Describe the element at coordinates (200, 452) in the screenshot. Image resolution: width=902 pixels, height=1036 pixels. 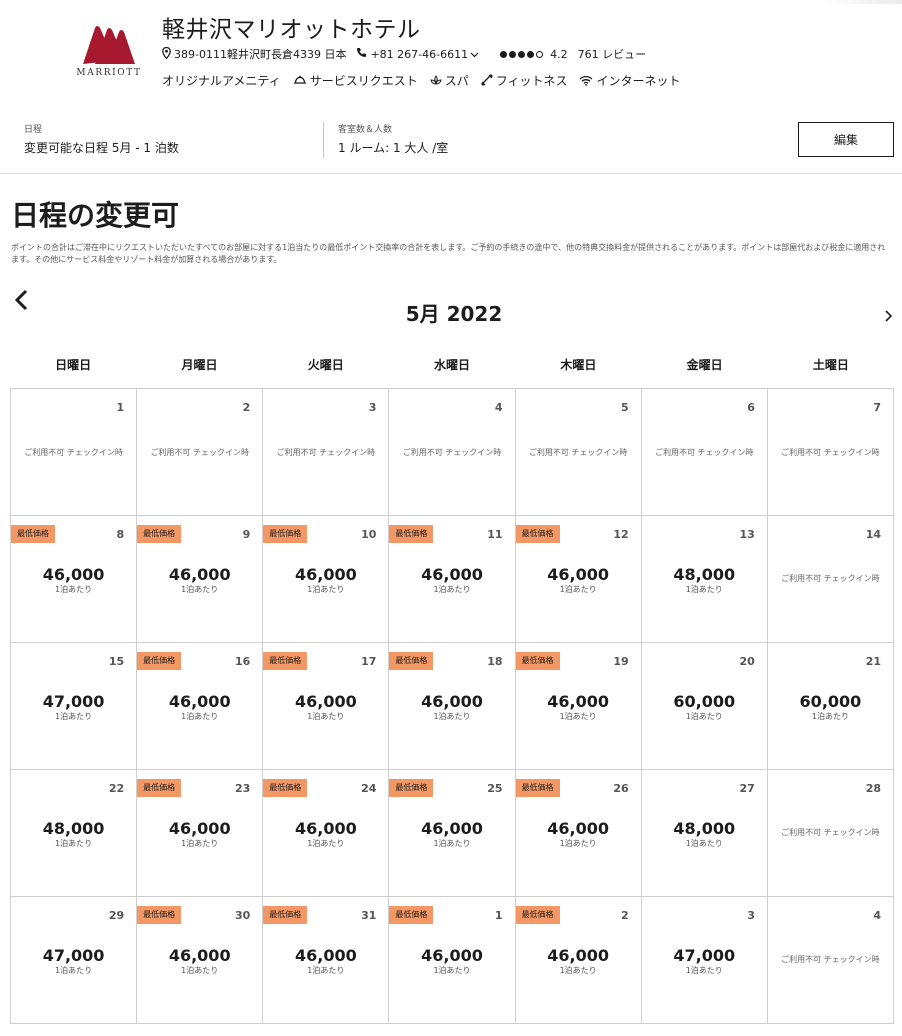
I see `calendar-day-cell: 2 ご利用不可 チェックイン時` at that location.